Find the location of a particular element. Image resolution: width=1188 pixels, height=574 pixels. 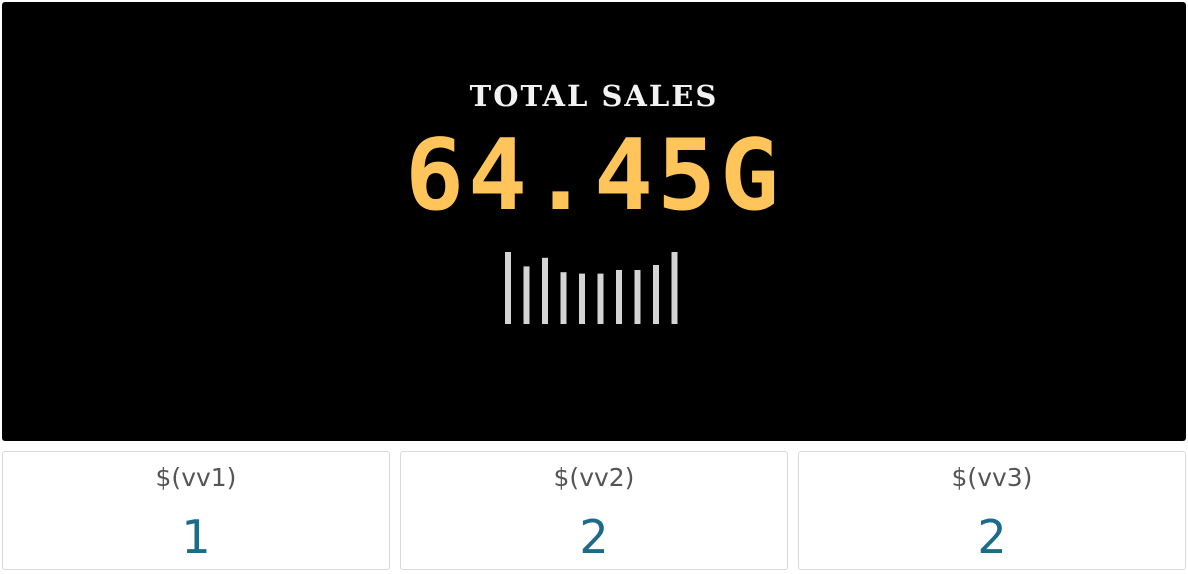

sales-sparkline is located at coordinates (591, 288).